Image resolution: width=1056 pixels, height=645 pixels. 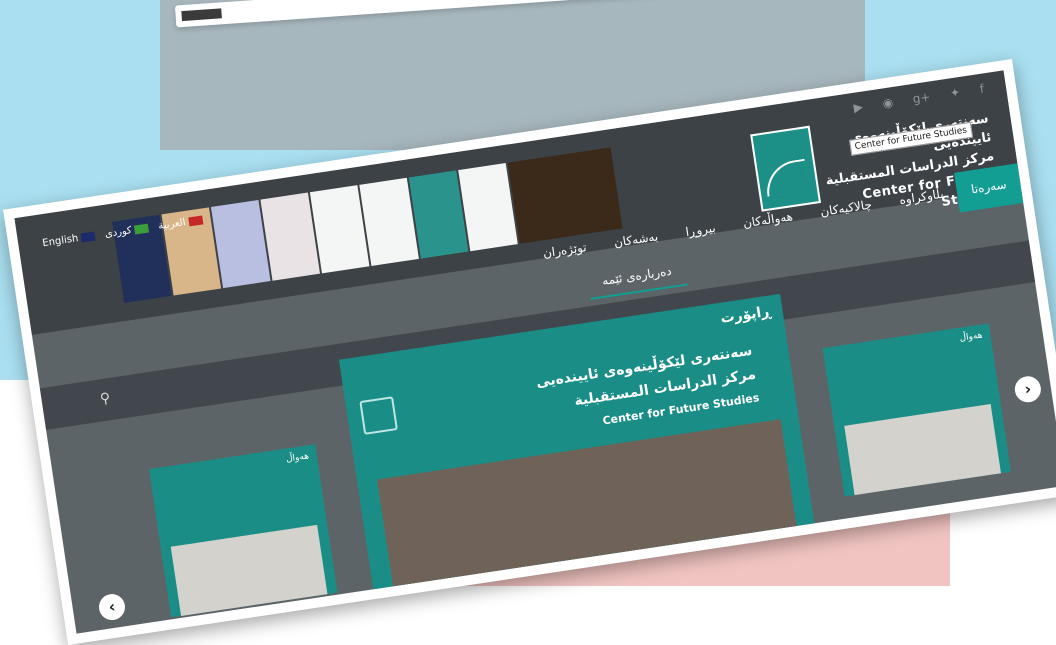 What do you see at coordinates (69, 240) in the screenshot?
I see `lang-english: English` at bounding box center [69, 240].